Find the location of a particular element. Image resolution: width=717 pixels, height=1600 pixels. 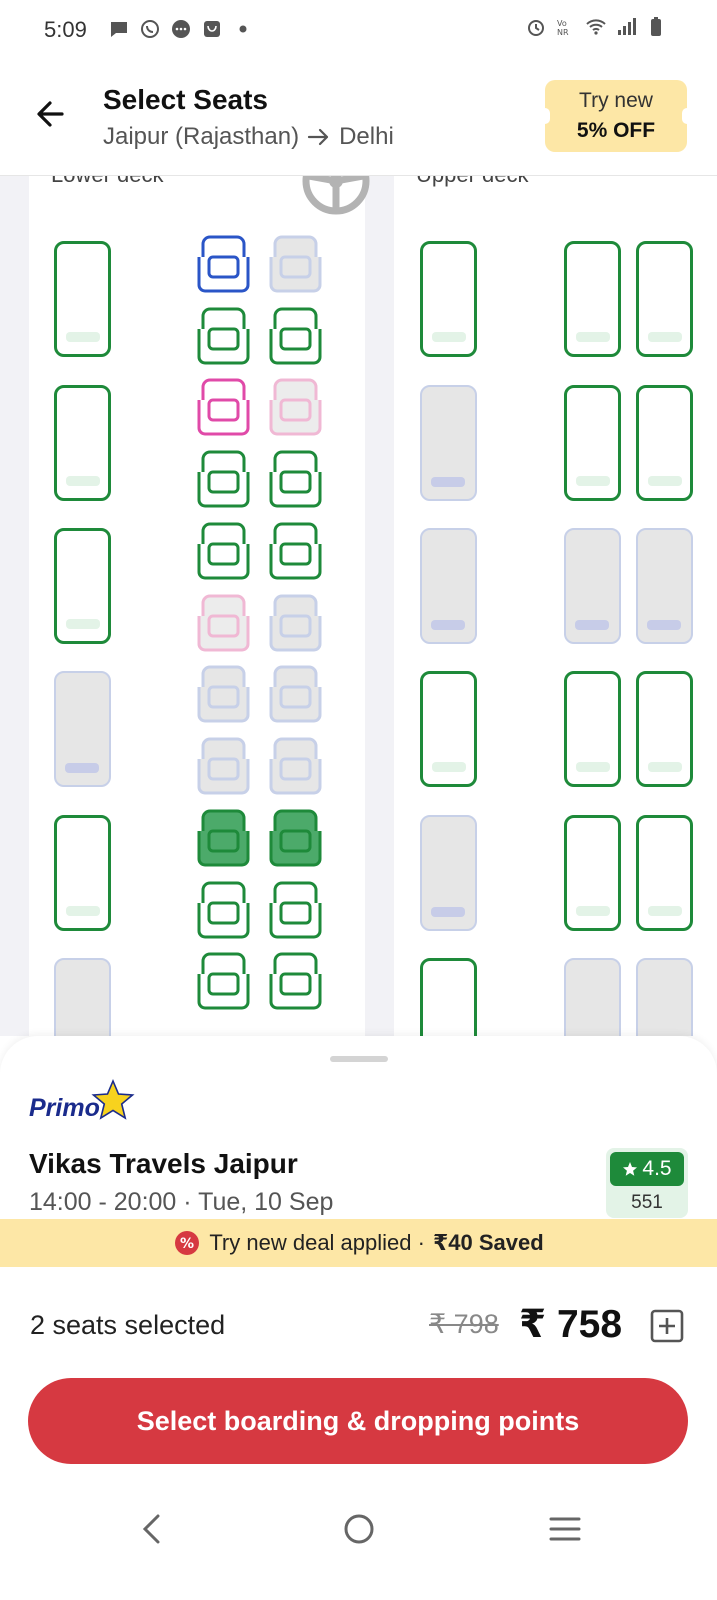

discount-badge-icon: % is located at coordinates (187, 1243).